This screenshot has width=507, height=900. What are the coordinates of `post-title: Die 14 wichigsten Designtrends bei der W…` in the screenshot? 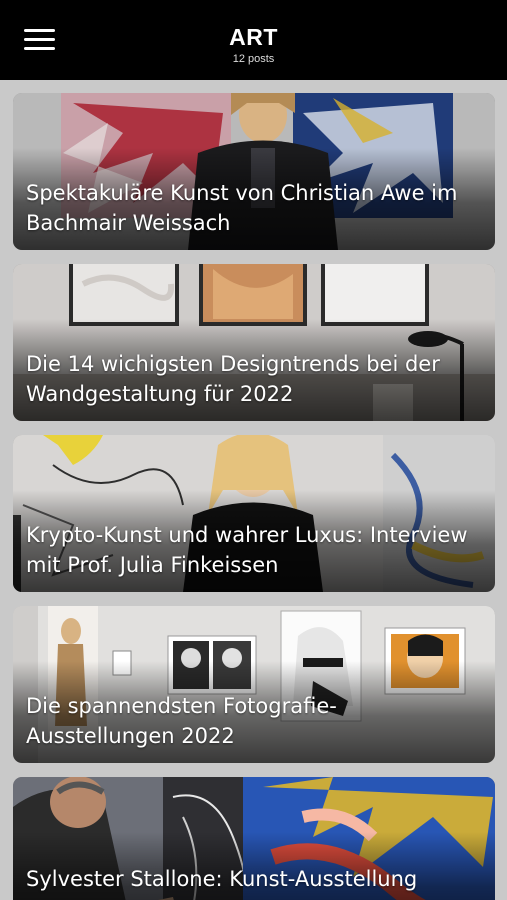 It's located at (233, 379).